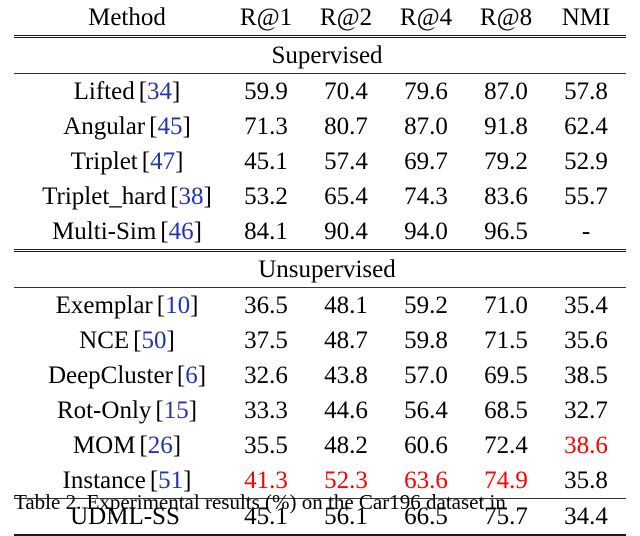 Image resolution: width=640 pixels, height=536 pixels. Describe the element at coordinates (346, 340) in the screenshot. I see `metric-value: 48.7` at that location.